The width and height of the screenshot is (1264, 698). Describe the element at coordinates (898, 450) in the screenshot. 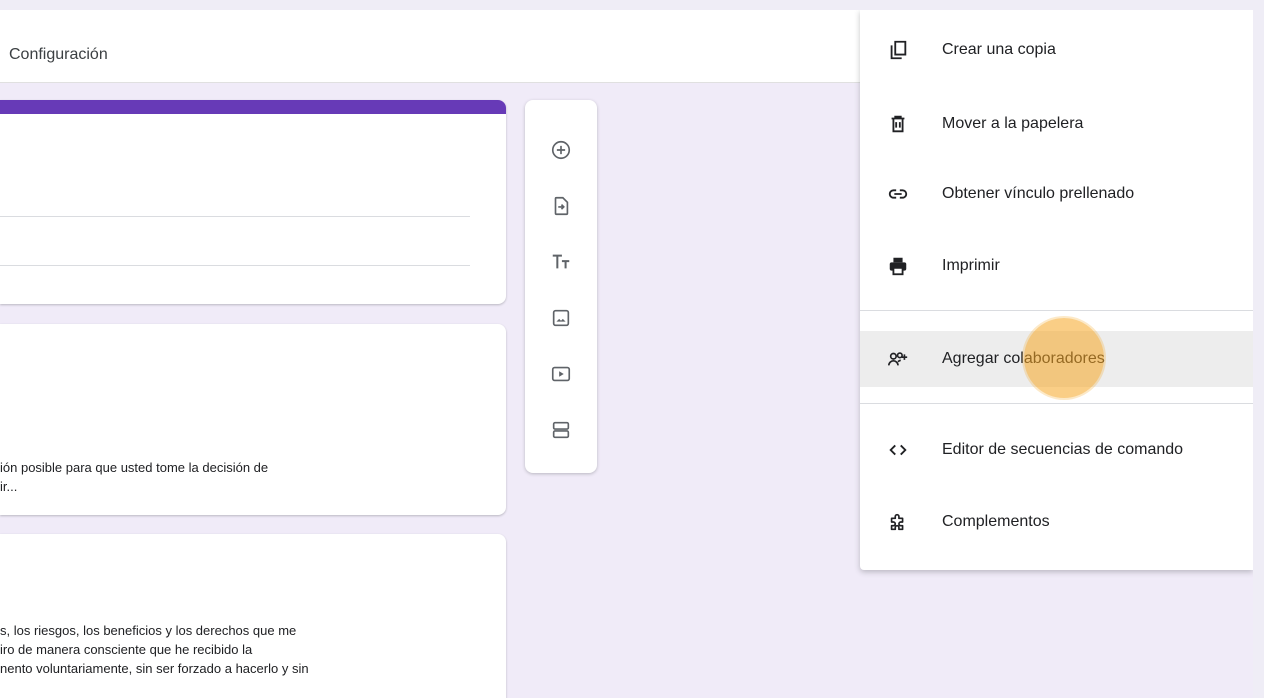

I see `code-icon` at that location.